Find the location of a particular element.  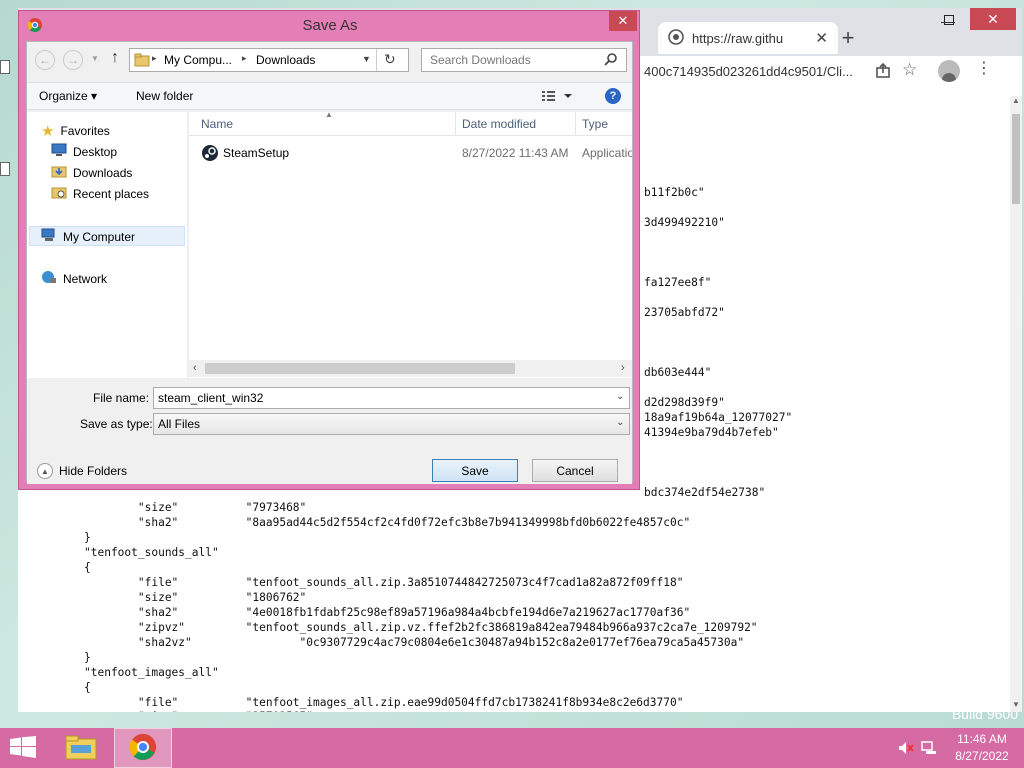

search-icon is located at coordinates (611, 60).